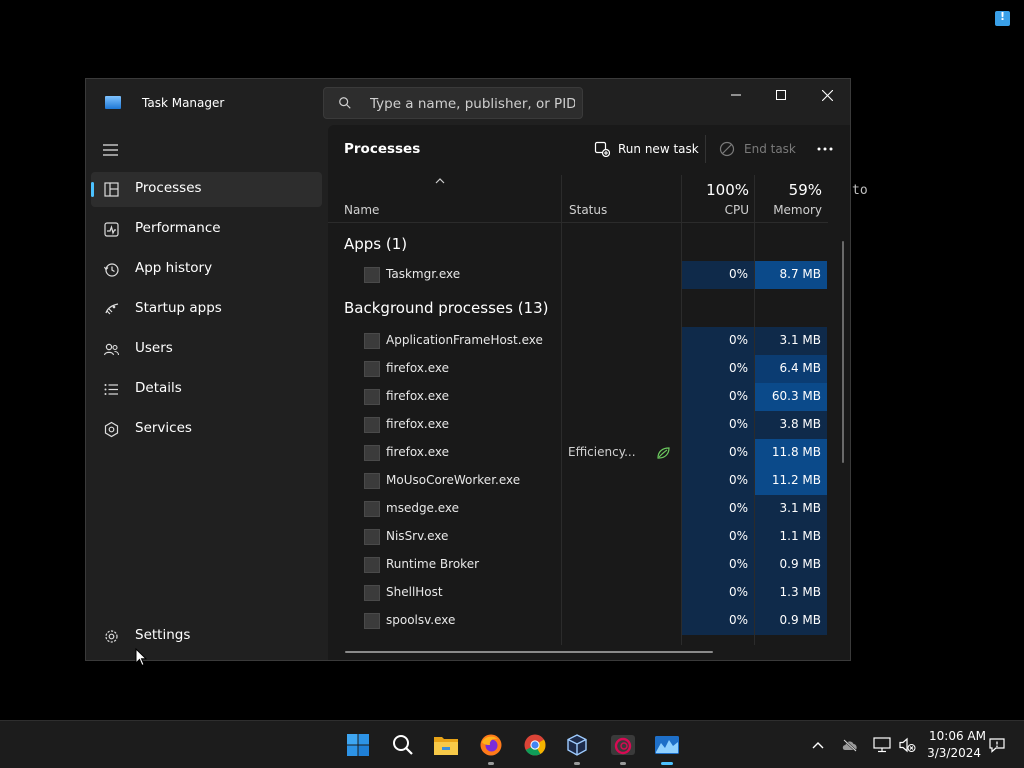 This screenshot has width=1024, height=768. I want to click on sidebar-item-details: Details, so click(206, 389).